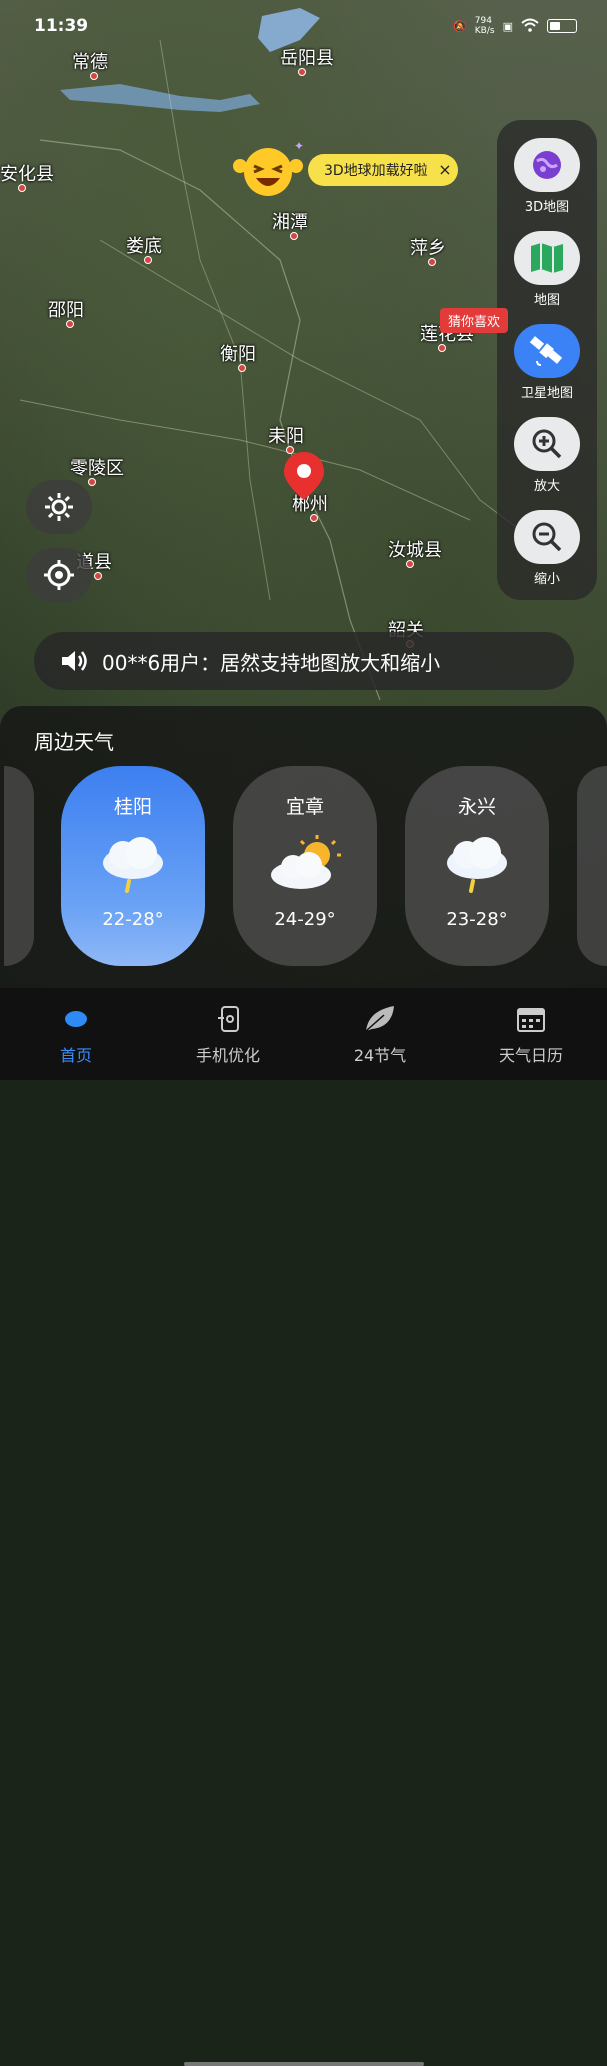  I want to click on phone-optimize-icon, so click(228, 1019).